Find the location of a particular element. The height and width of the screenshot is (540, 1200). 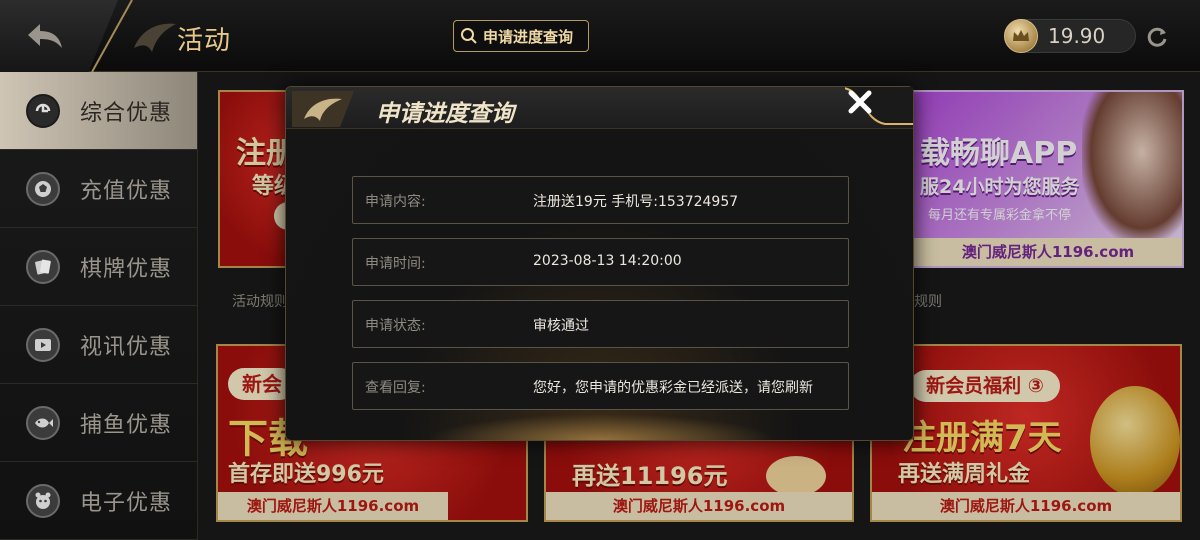

progress-query-label: 申请进度查询 is located at coordinates (528, 36).